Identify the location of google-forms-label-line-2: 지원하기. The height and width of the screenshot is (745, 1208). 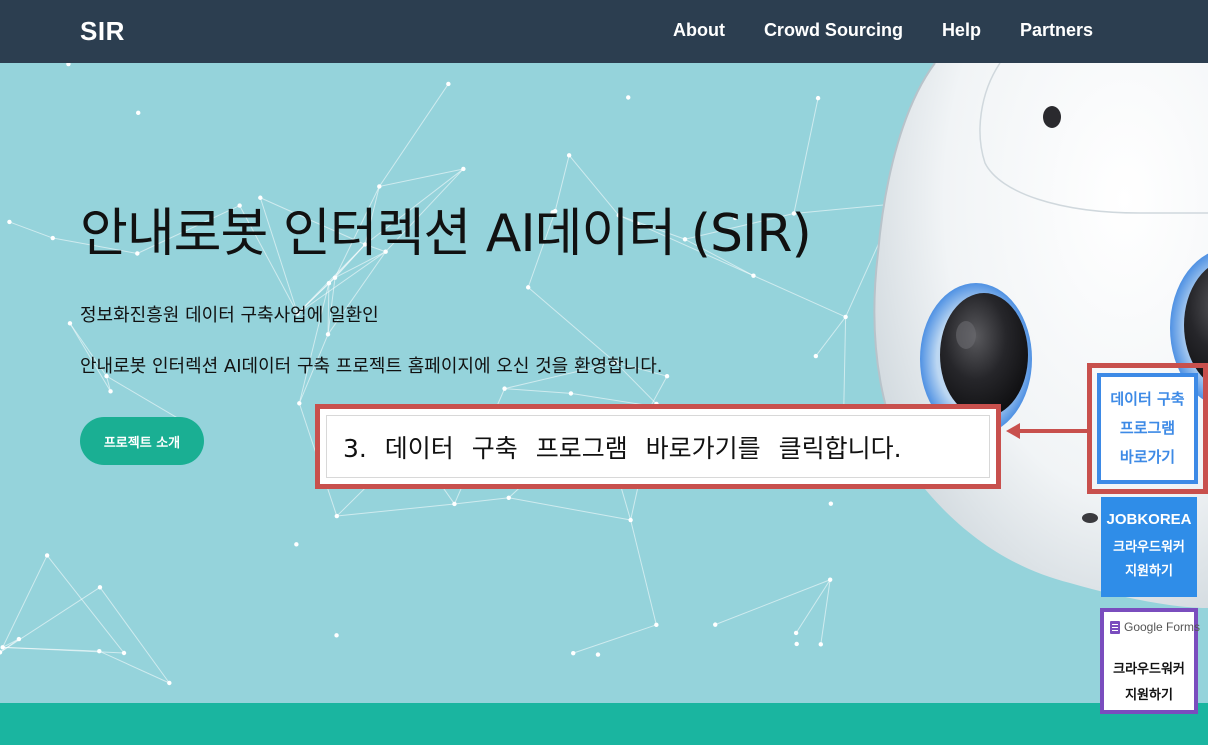
(1149, 695).